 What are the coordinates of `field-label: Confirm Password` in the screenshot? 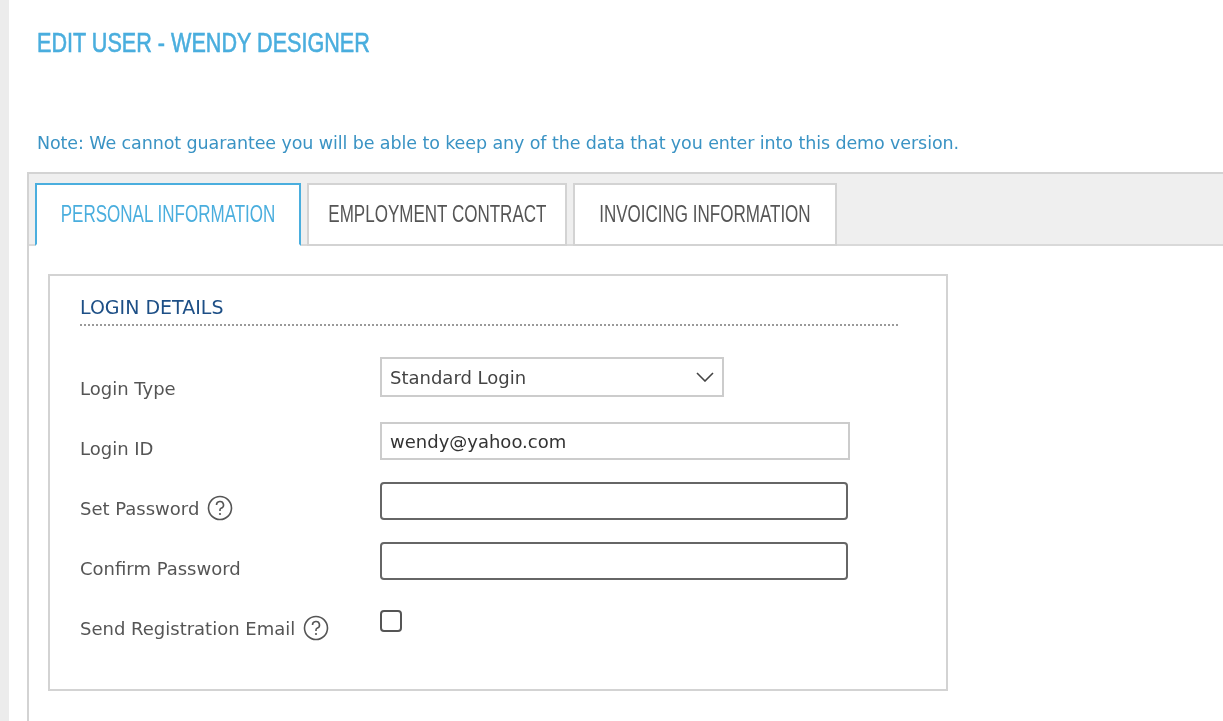 It's located at (160, 568).